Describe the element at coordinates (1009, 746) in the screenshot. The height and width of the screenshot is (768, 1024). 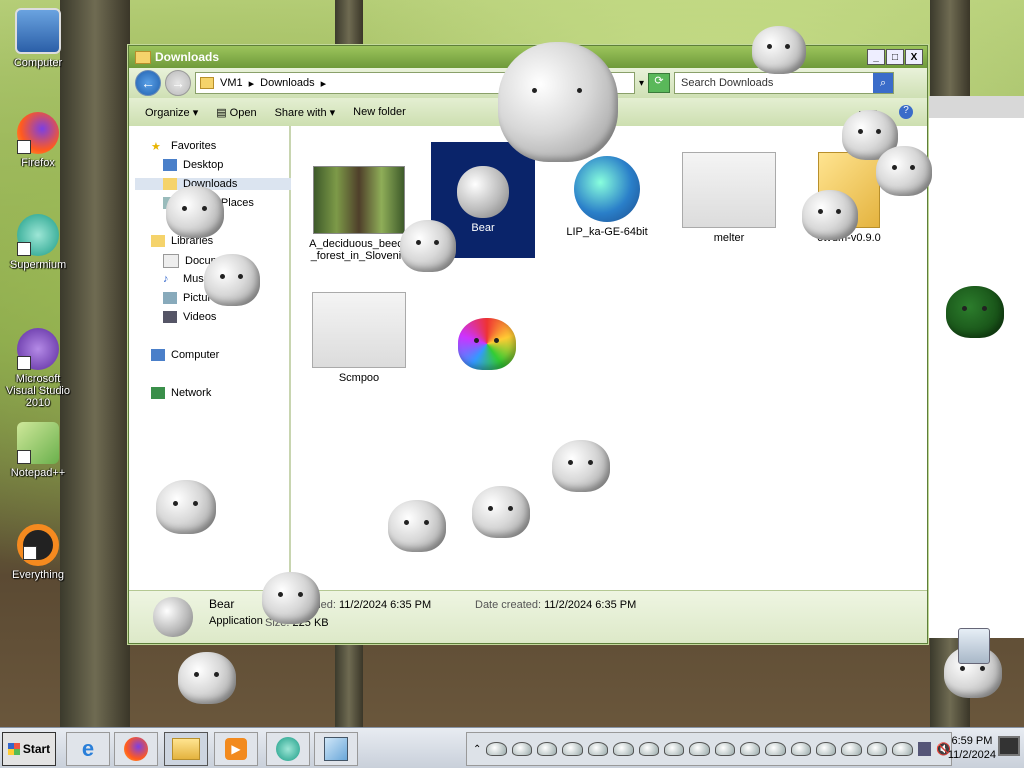
I see `show-desktop-icon` at that location.